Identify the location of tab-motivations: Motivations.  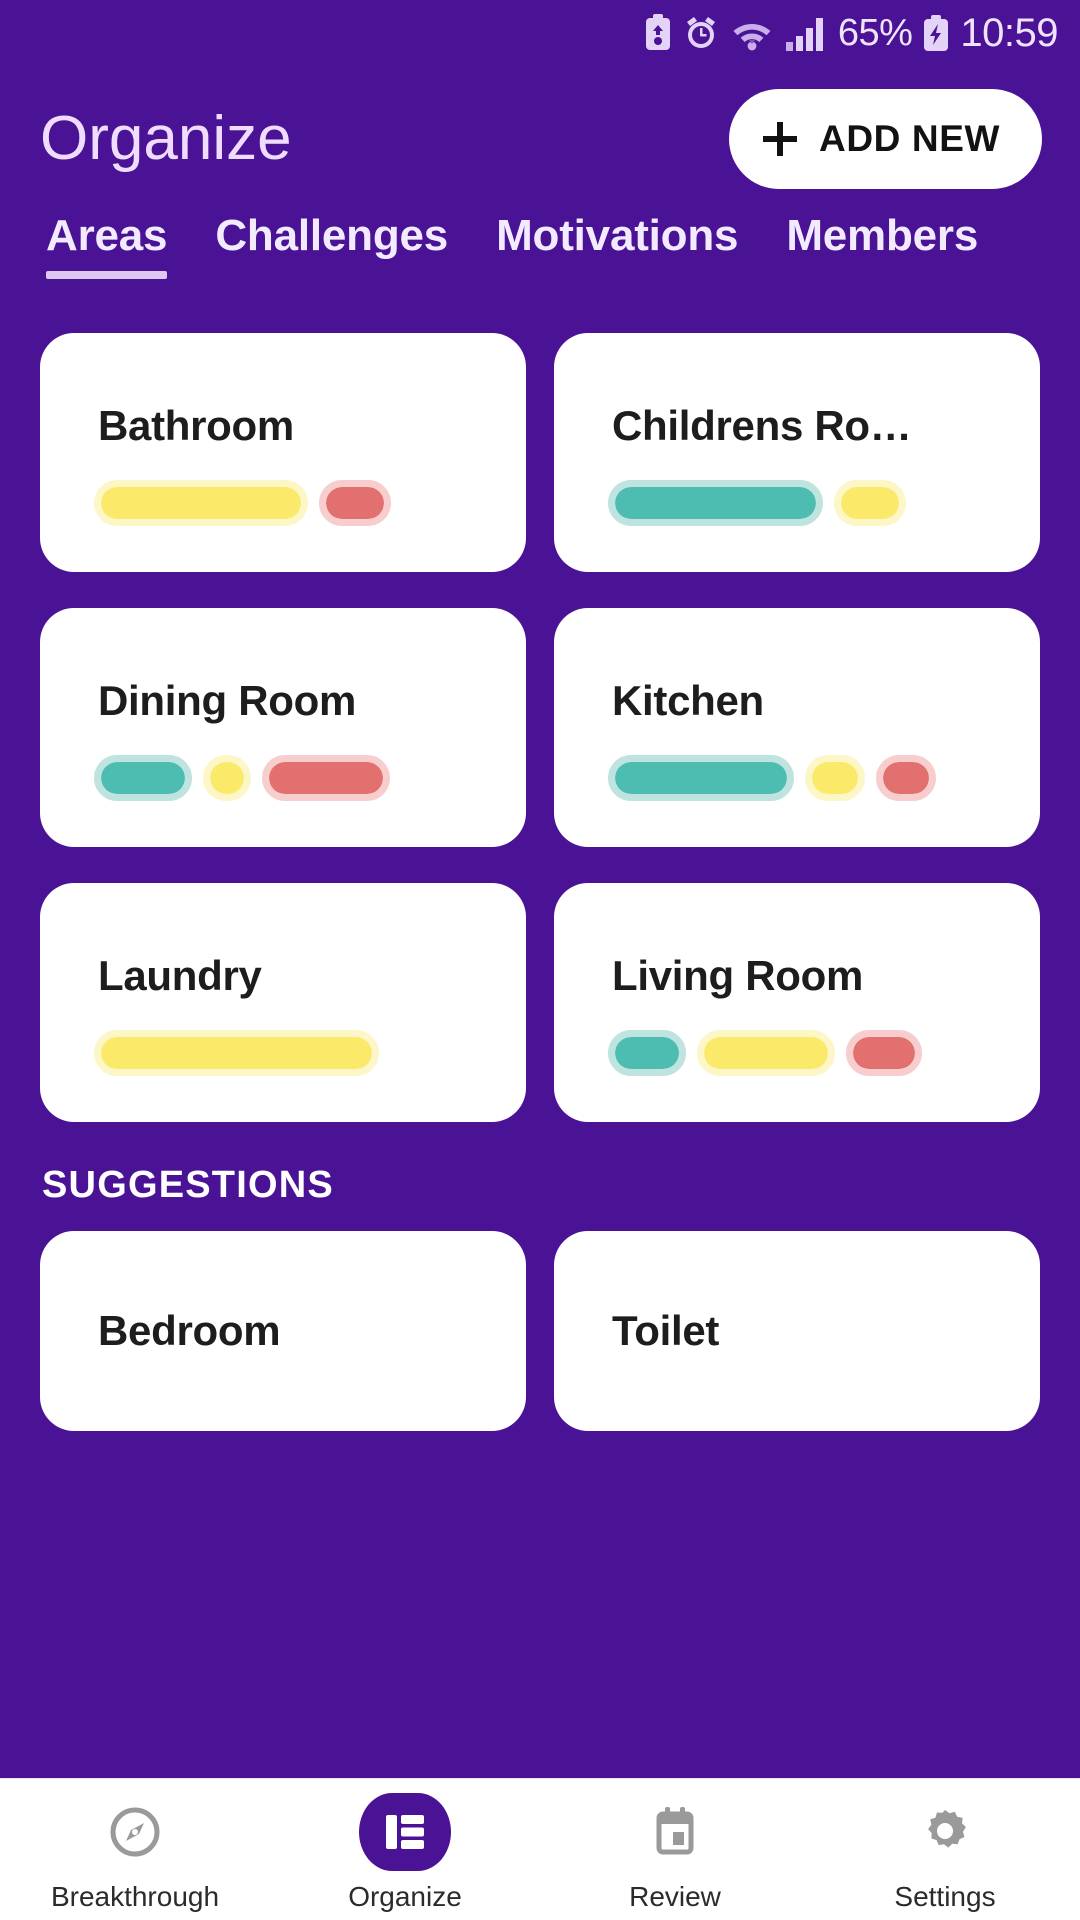
(617, 245).